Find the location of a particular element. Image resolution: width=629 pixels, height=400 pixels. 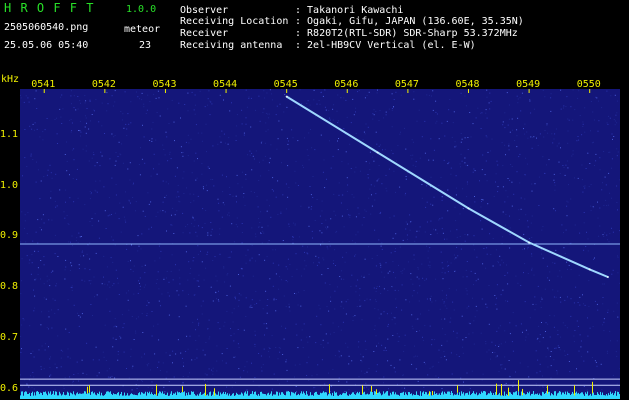

y-tick-label: 0.8 is located at coordinates (9, 287).